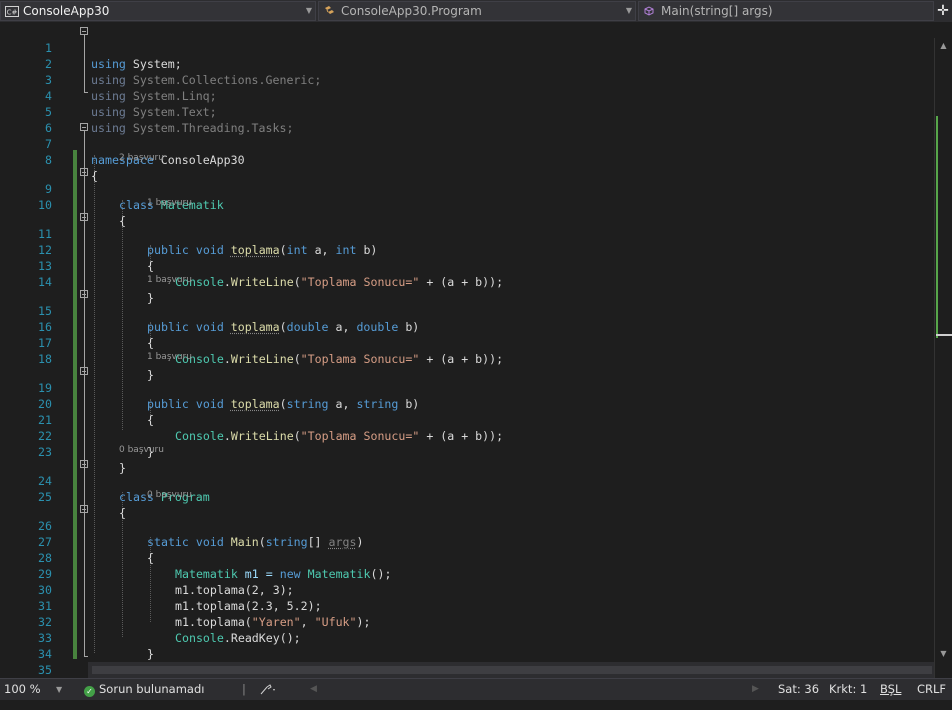 This screenshot has width=952, height=710. Describe the element at coordinates (467, 119) in the screenshot. I see `code-line: 6` at that location.